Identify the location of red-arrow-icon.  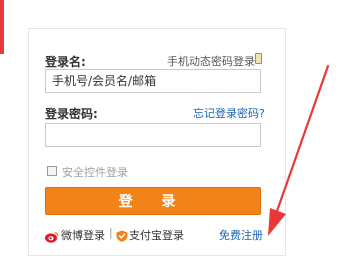
(299, 150).